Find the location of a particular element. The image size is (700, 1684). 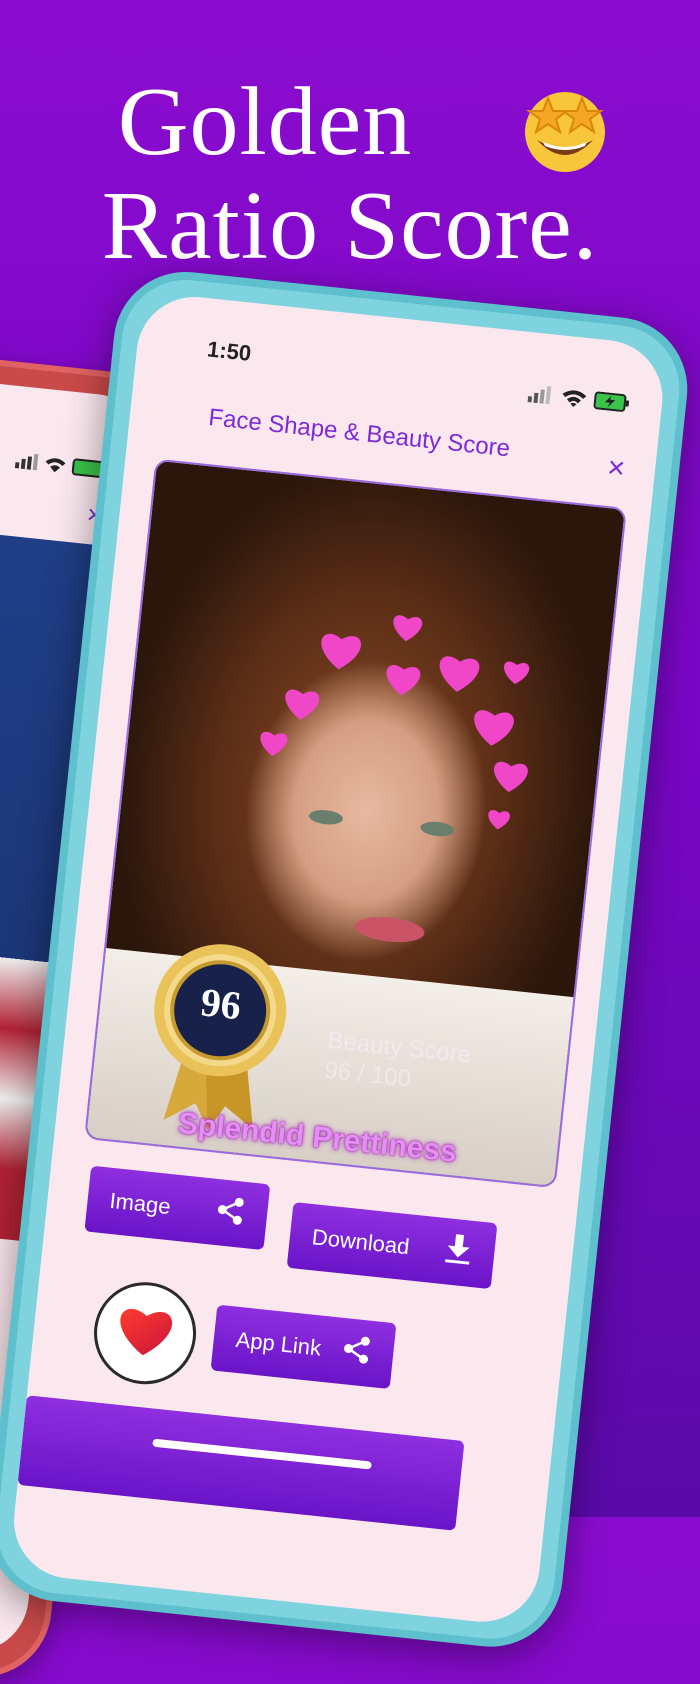

star-struck-emoji-icon is located at coordinates (565, 128).